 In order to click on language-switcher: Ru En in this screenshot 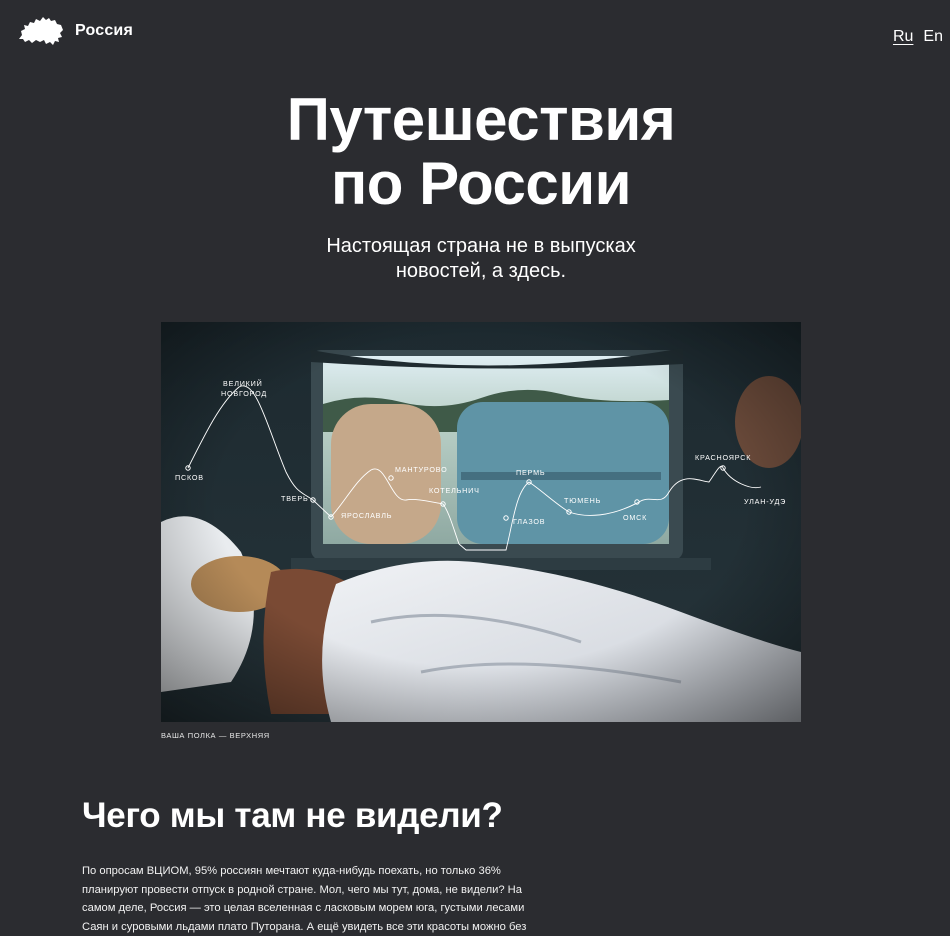, I will do `click(918, 37)`.